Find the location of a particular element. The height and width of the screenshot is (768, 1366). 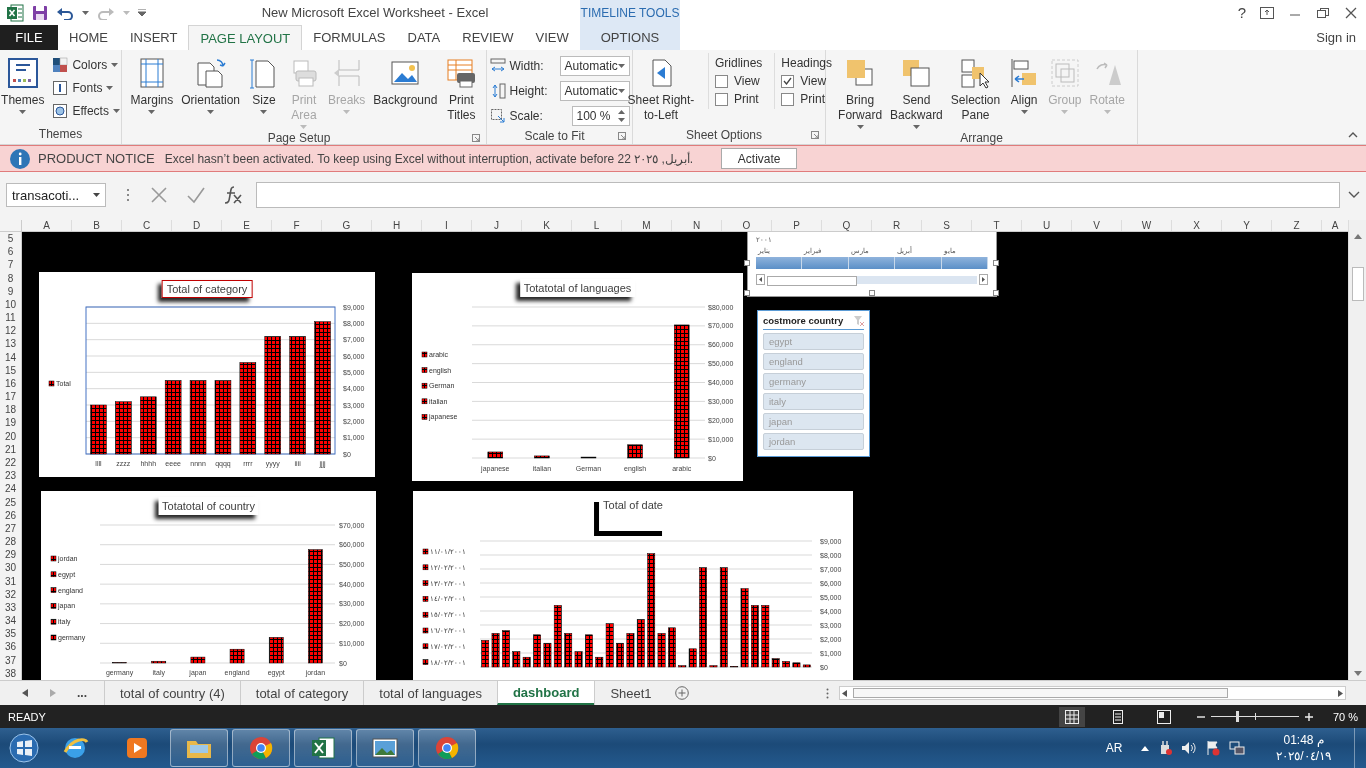

column-header: P is located at coordinates (797, 225).